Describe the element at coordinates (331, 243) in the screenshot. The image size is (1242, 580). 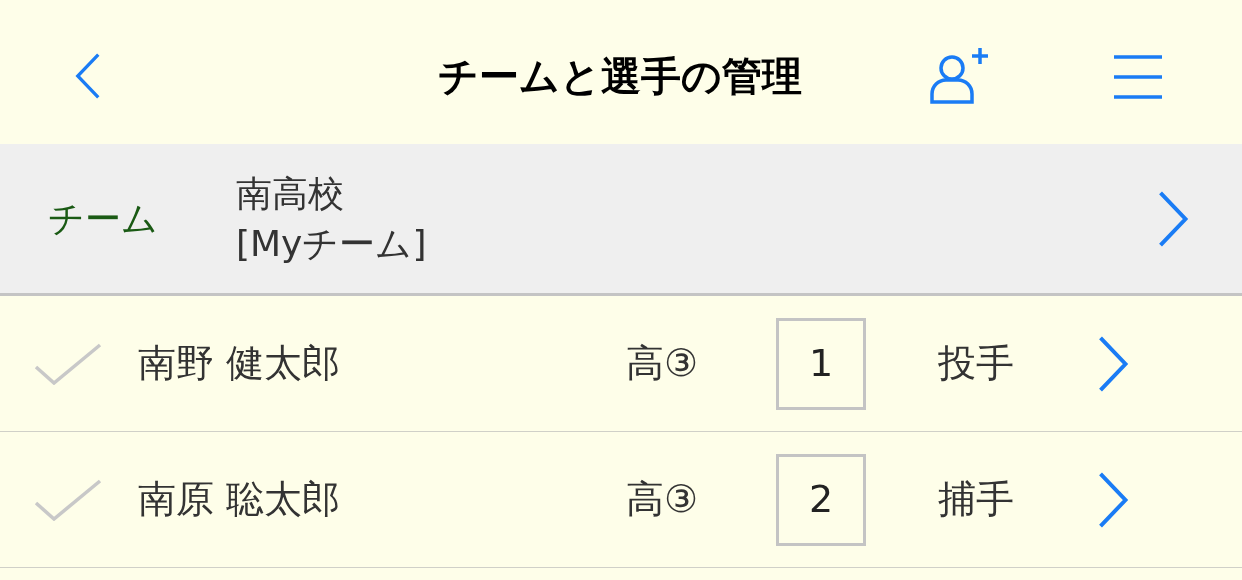
I see `team-tag: [Myチーム]` at that location.